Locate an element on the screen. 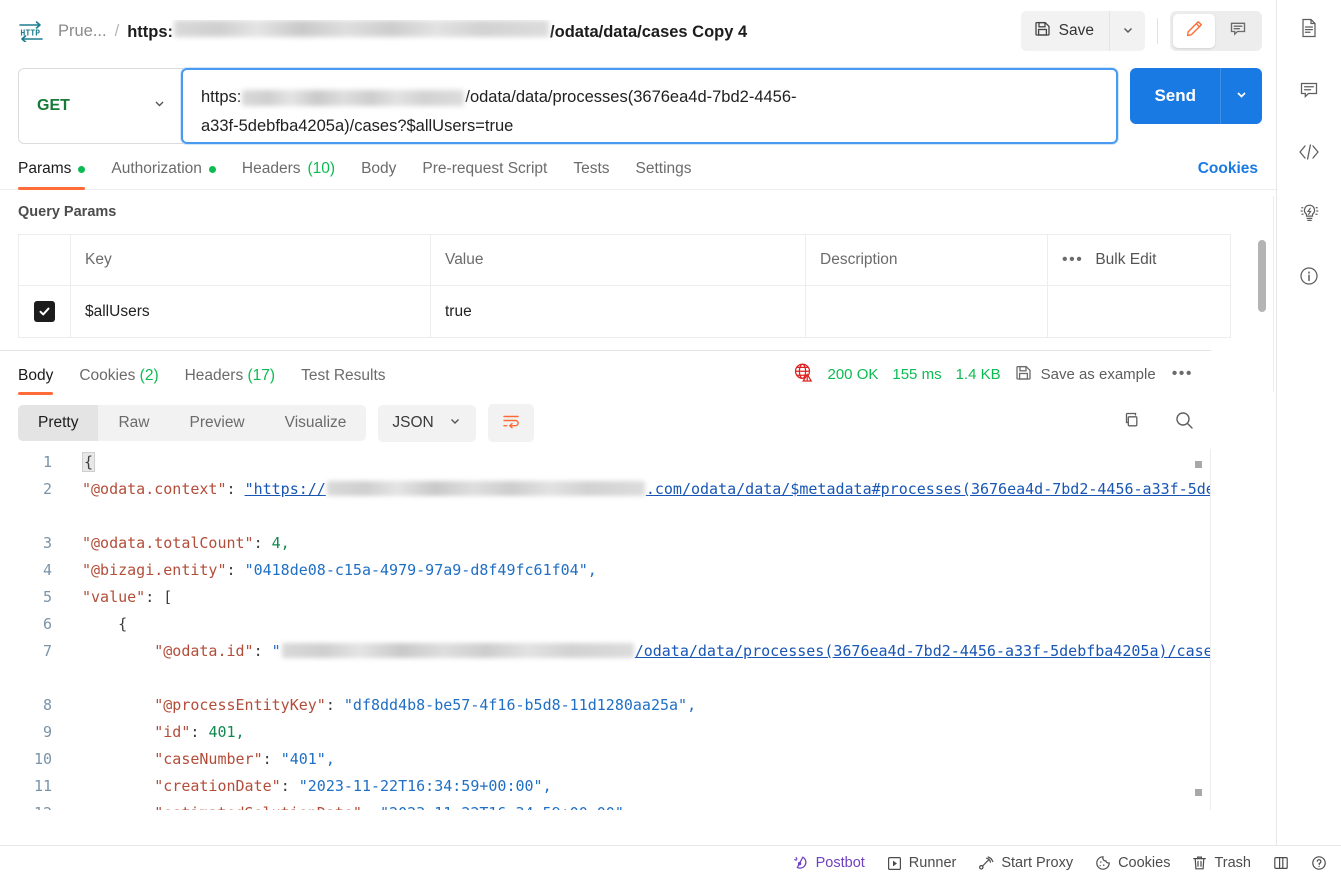 The width and height of the screenshot is (1341, 880). word-wrap-icon is located at coordinates (511, 423).